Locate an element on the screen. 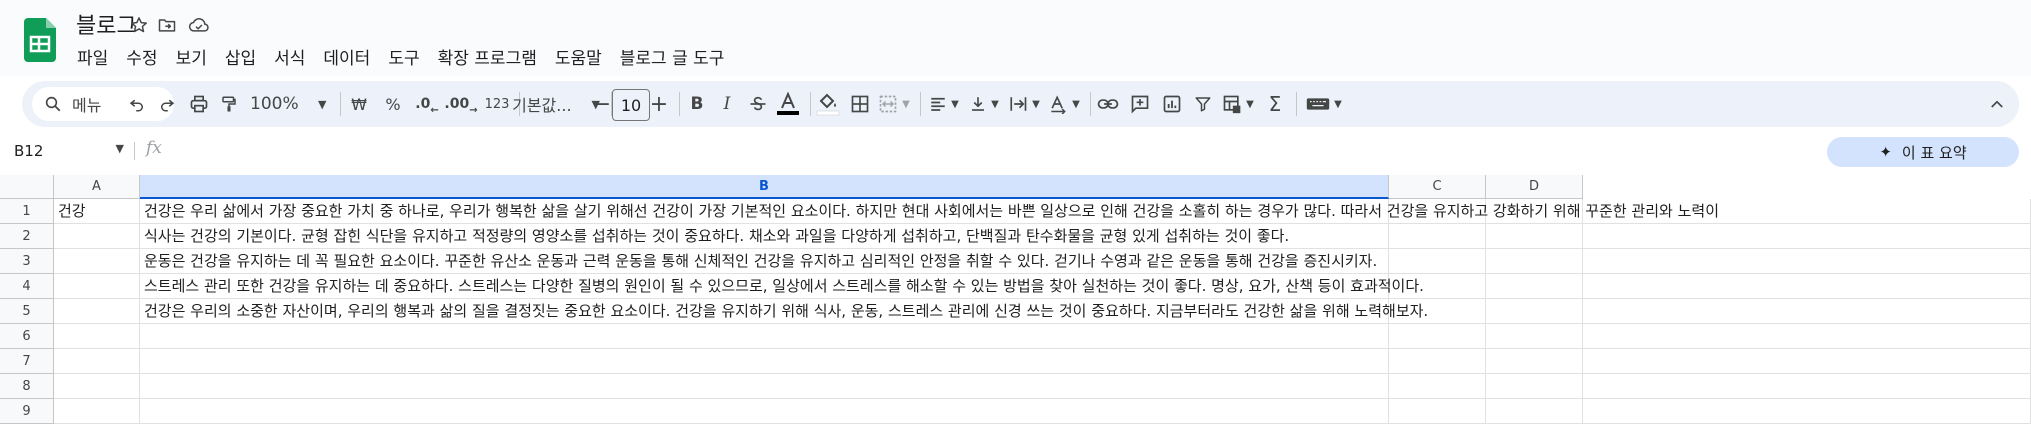 This screenshot has height=442, width=2031. zoom-value: 100% is located at coordinates (274, 104).